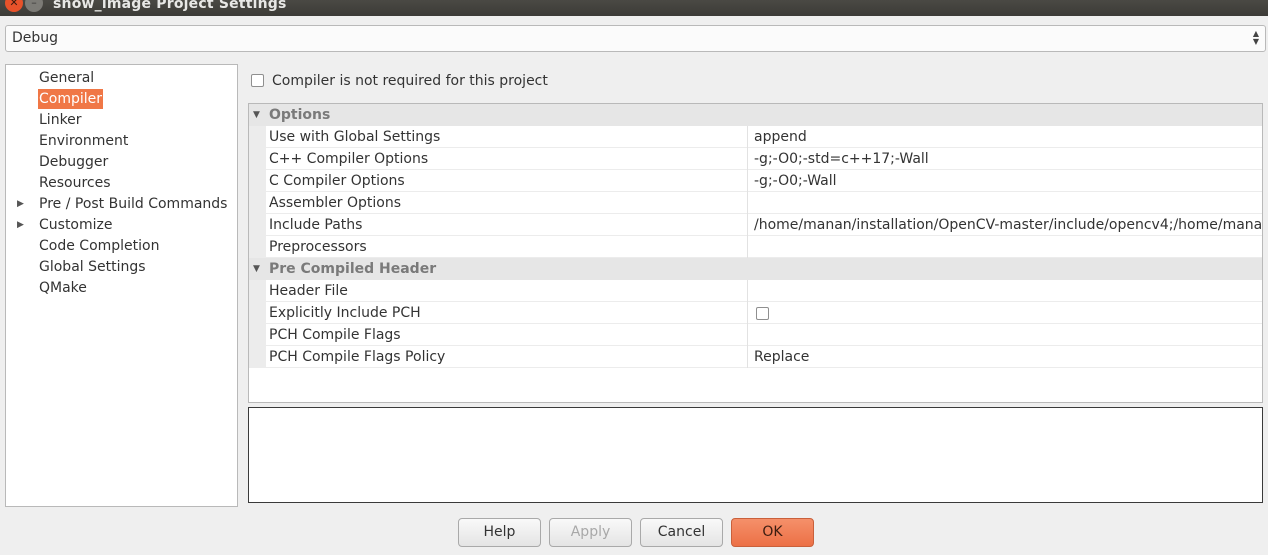 The width and height of the screenshot is (1268, 555). I want to click on help-button: Help, so click(499, 532).